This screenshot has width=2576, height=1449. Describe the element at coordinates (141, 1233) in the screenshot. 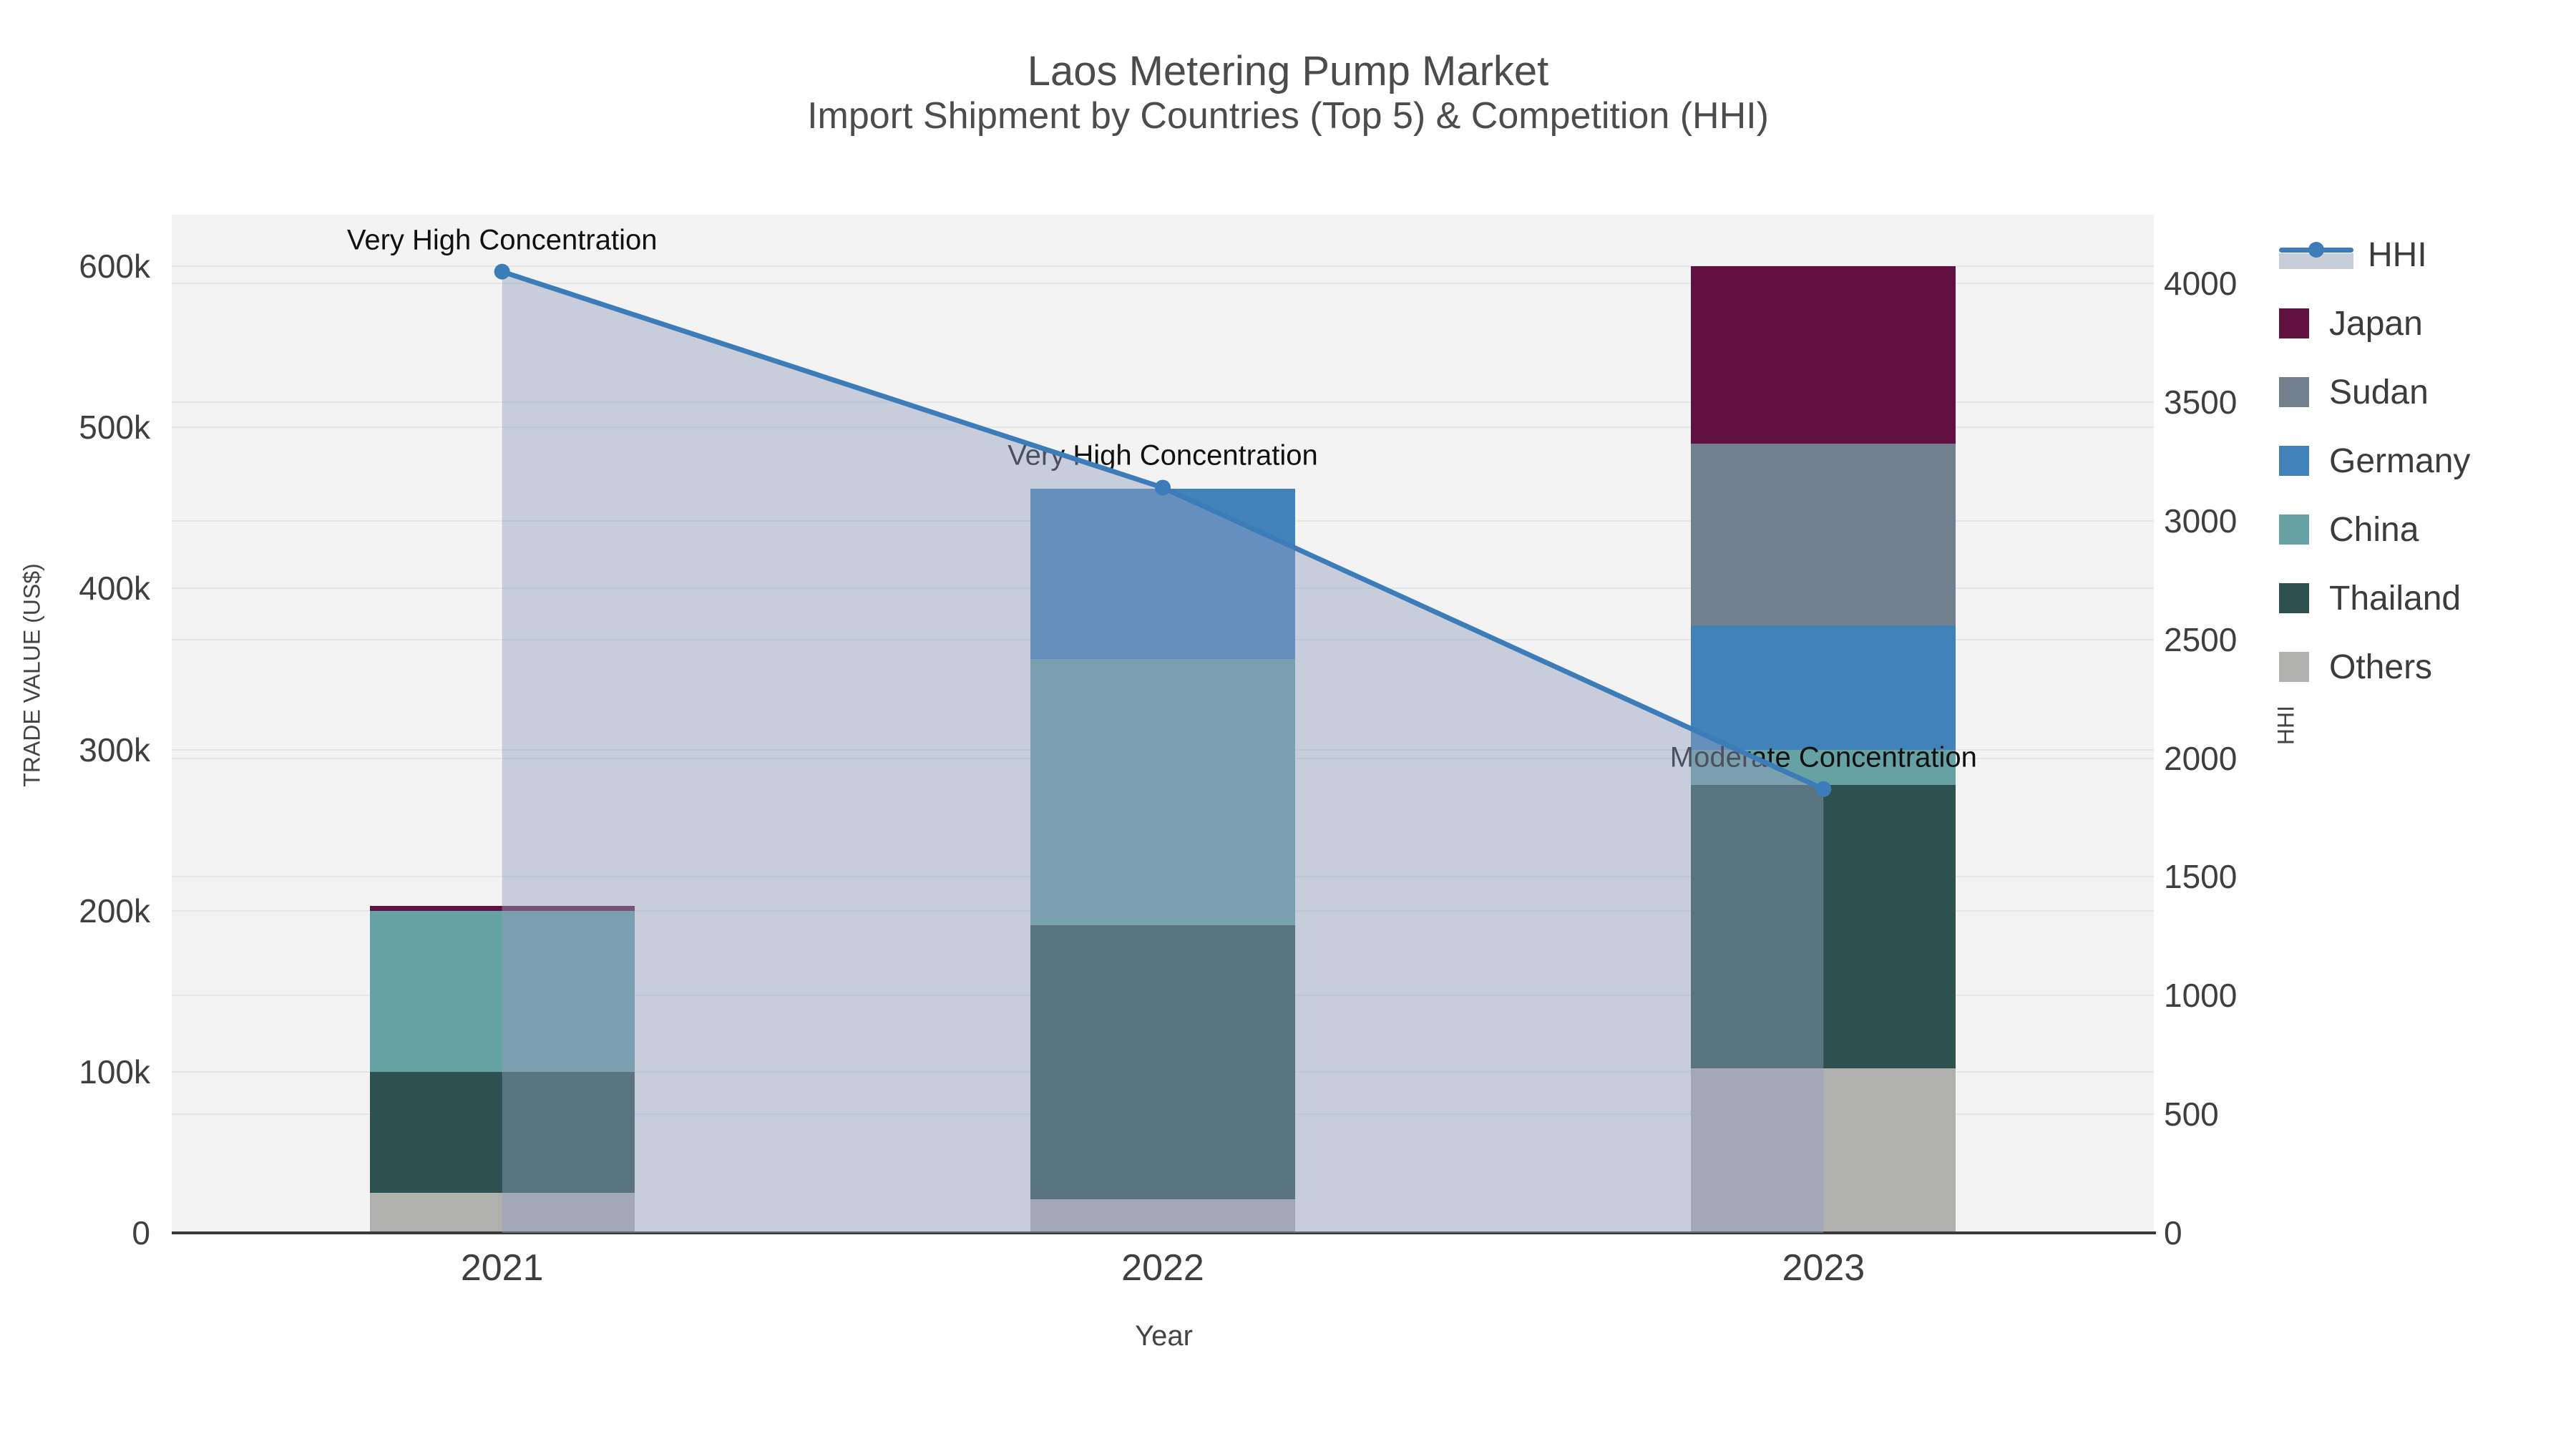

I see `y-tick-left-0: 0` at that location.